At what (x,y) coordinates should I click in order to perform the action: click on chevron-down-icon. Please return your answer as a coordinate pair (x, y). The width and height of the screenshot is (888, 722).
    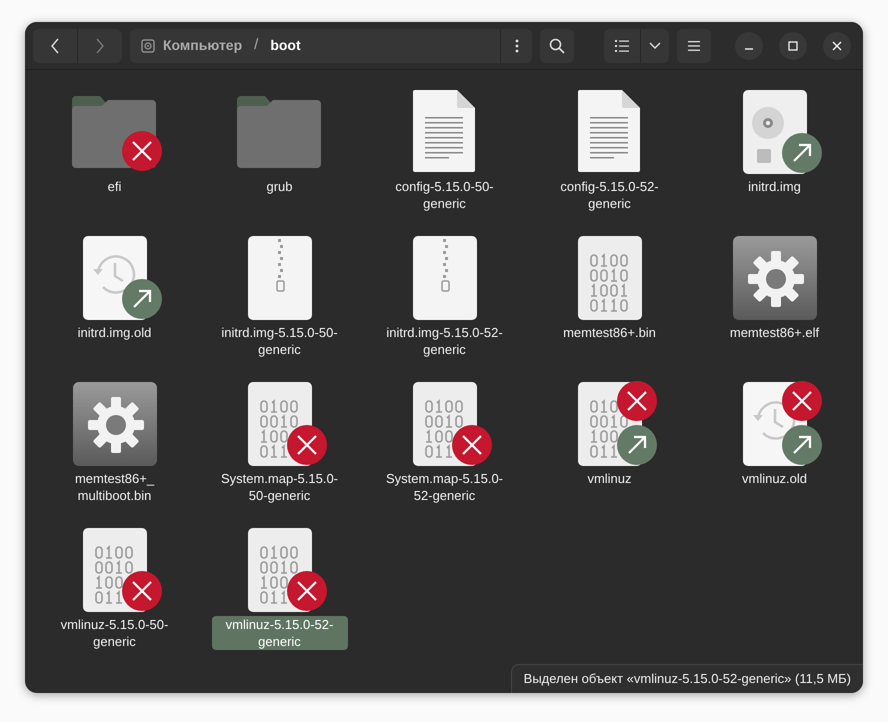
    Looking at the image, I should click on (655, 46).